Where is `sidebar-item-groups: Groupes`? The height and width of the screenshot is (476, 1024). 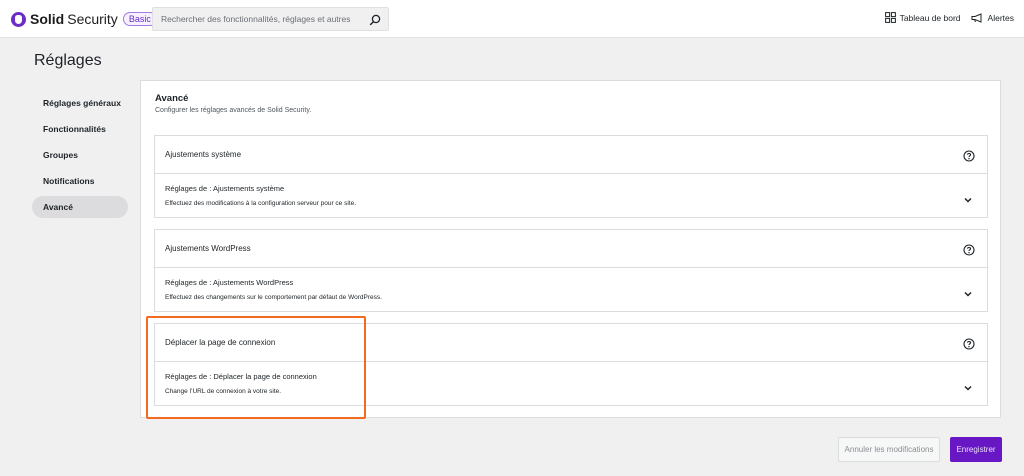
sidebar-item-groups: Groupes is located at coordinates (80, 155).